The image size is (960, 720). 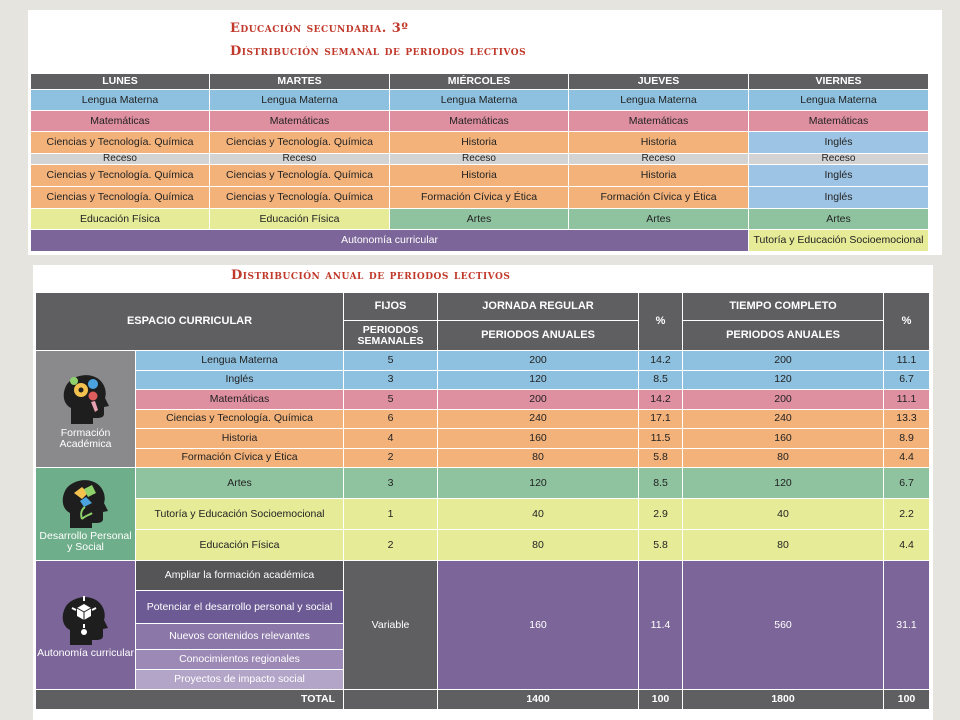 I want to click on pct-regular: 11.5, so click(x=661, y=438).